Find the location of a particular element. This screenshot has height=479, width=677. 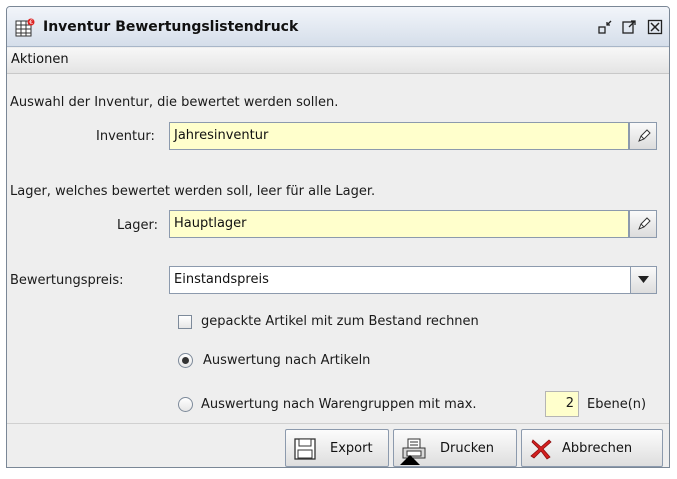

radio-selected-dot is located at coordinates (185, 360).